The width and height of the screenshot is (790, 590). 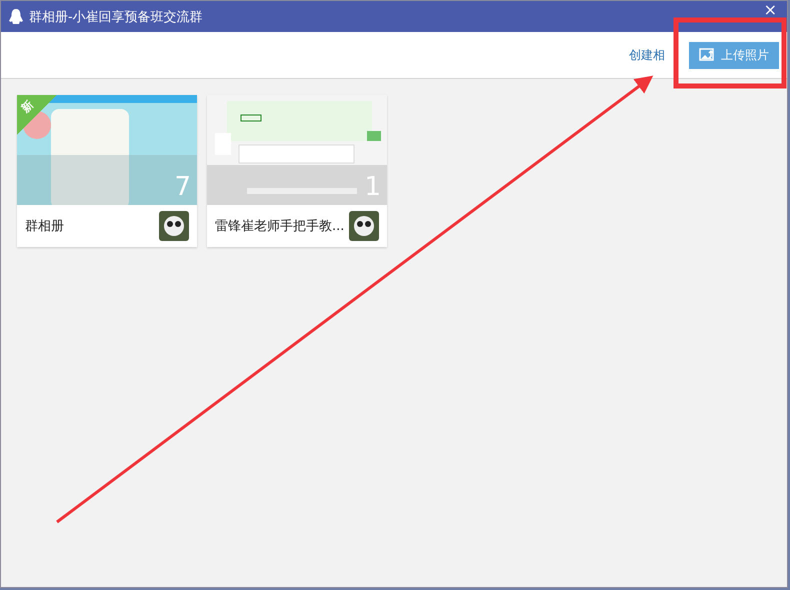 I want to click on create-album-link: 创建相, so click(x=647, y=55).